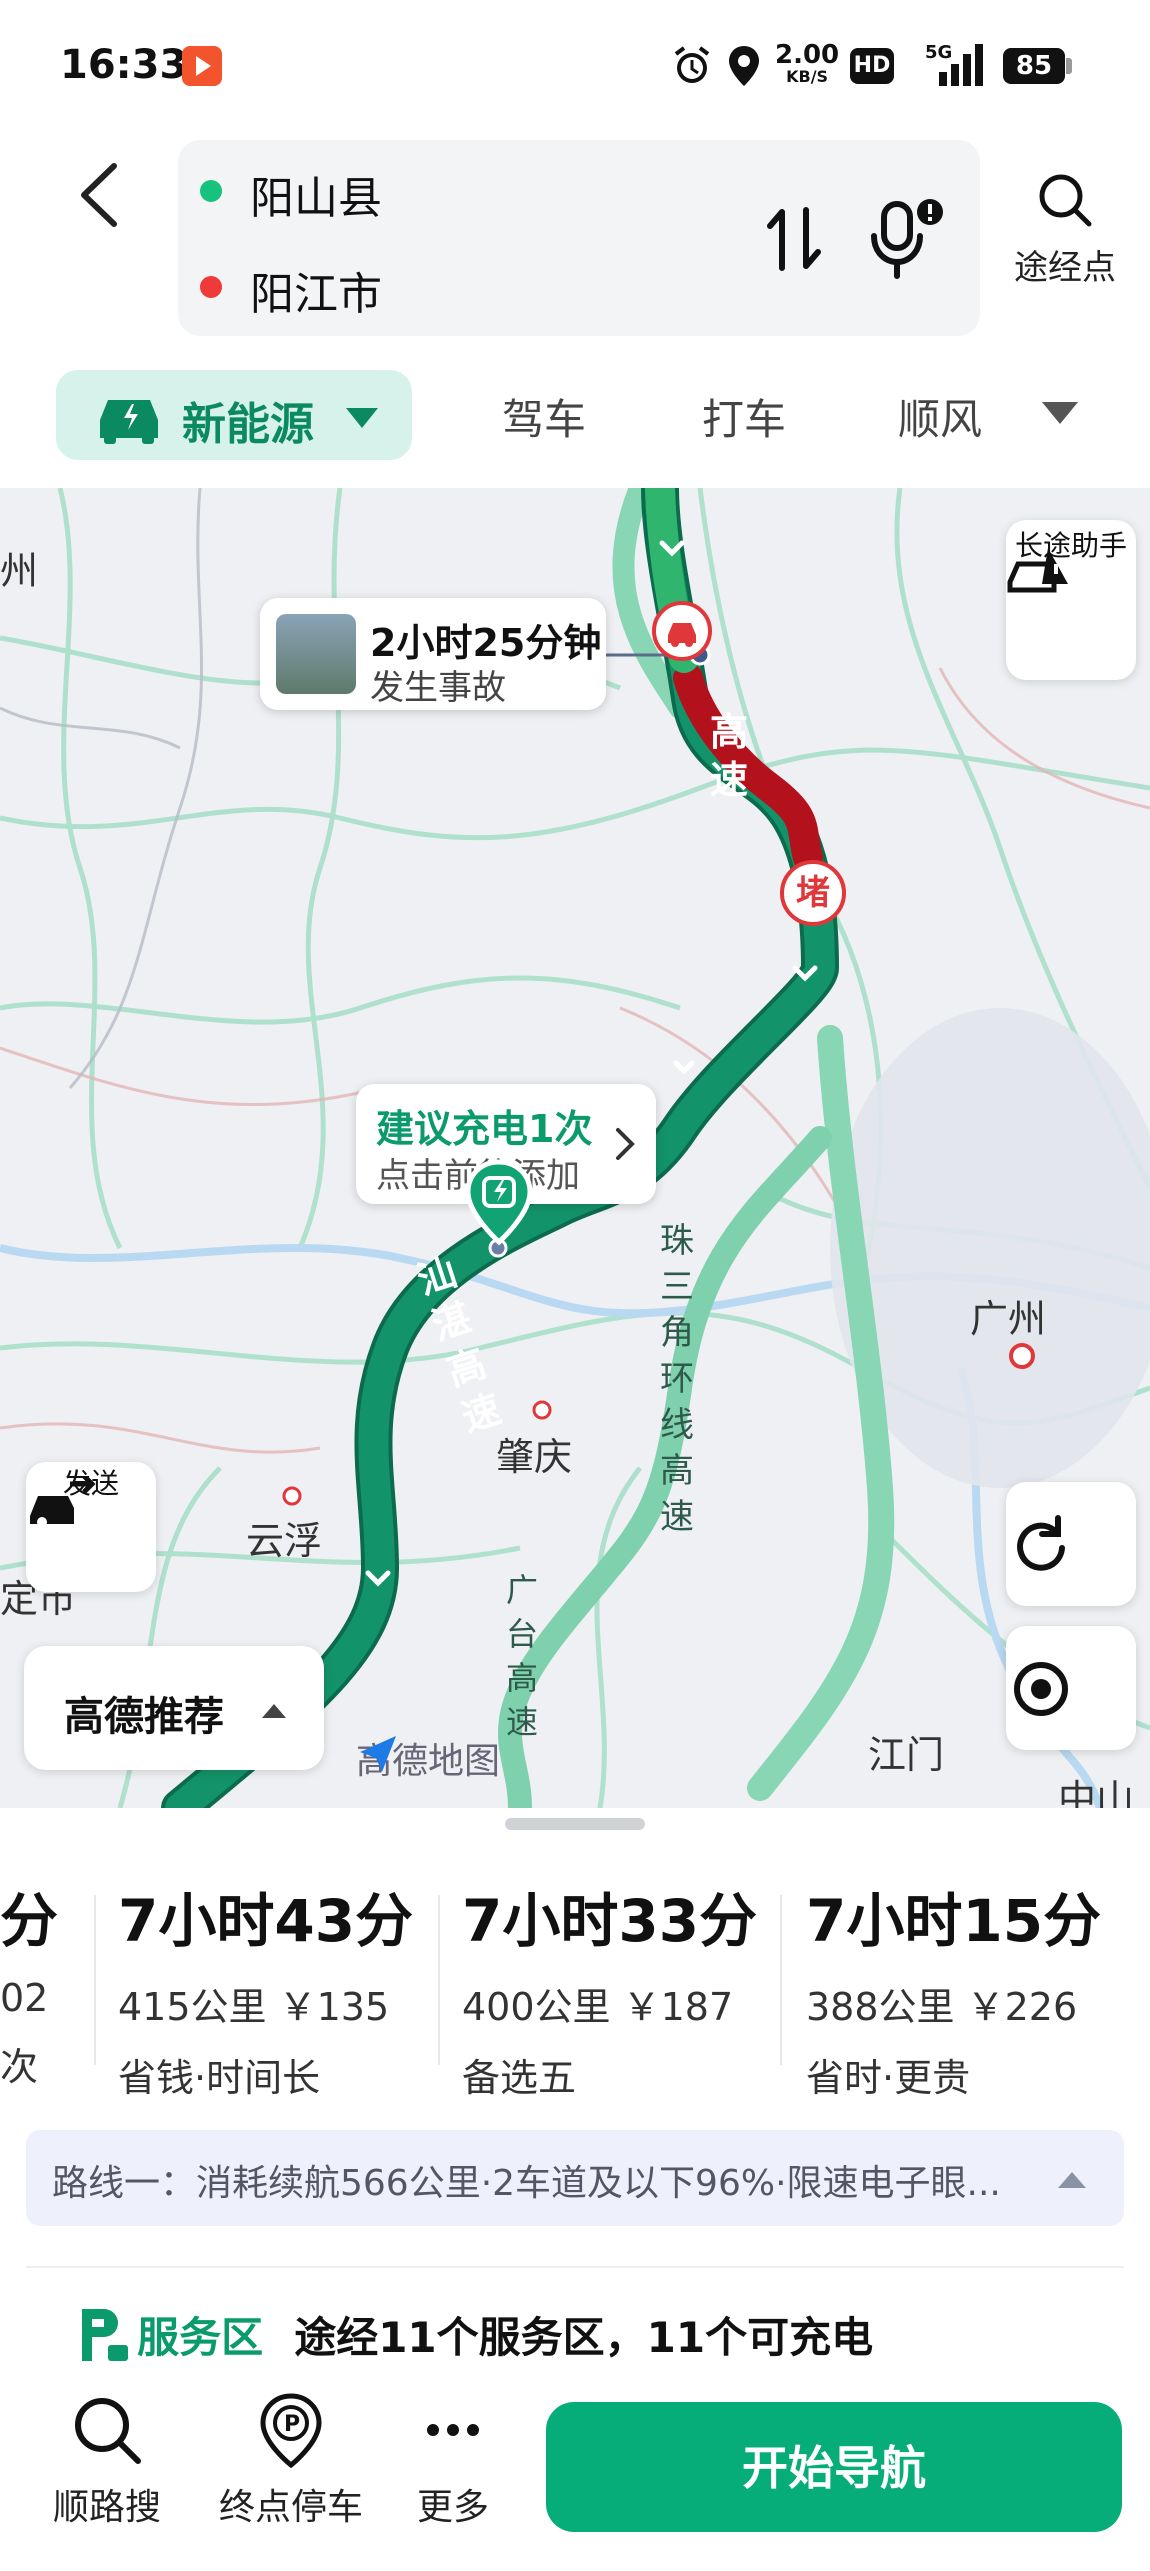  I want to click on refresh-button, so click(1071, 1544).